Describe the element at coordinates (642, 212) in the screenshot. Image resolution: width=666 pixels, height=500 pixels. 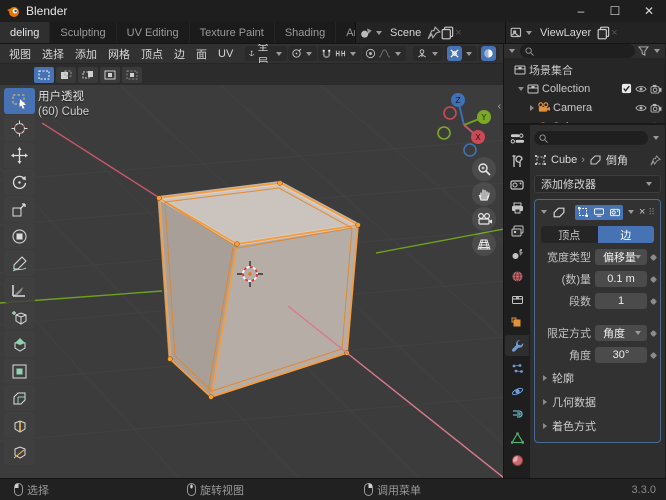
I see `delete-modifier-icon: ×` at that location.